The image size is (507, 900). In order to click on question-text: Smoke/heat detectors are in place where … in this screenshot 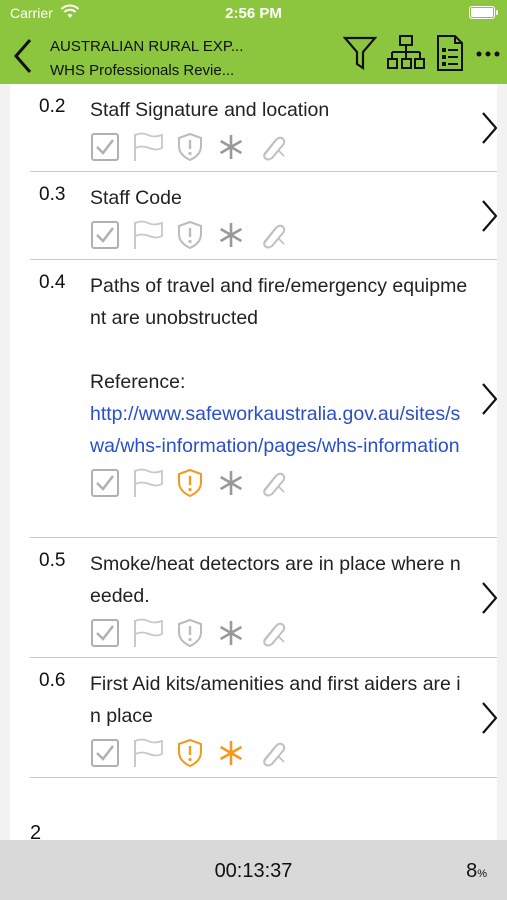, I will do `click(280, 580)`.